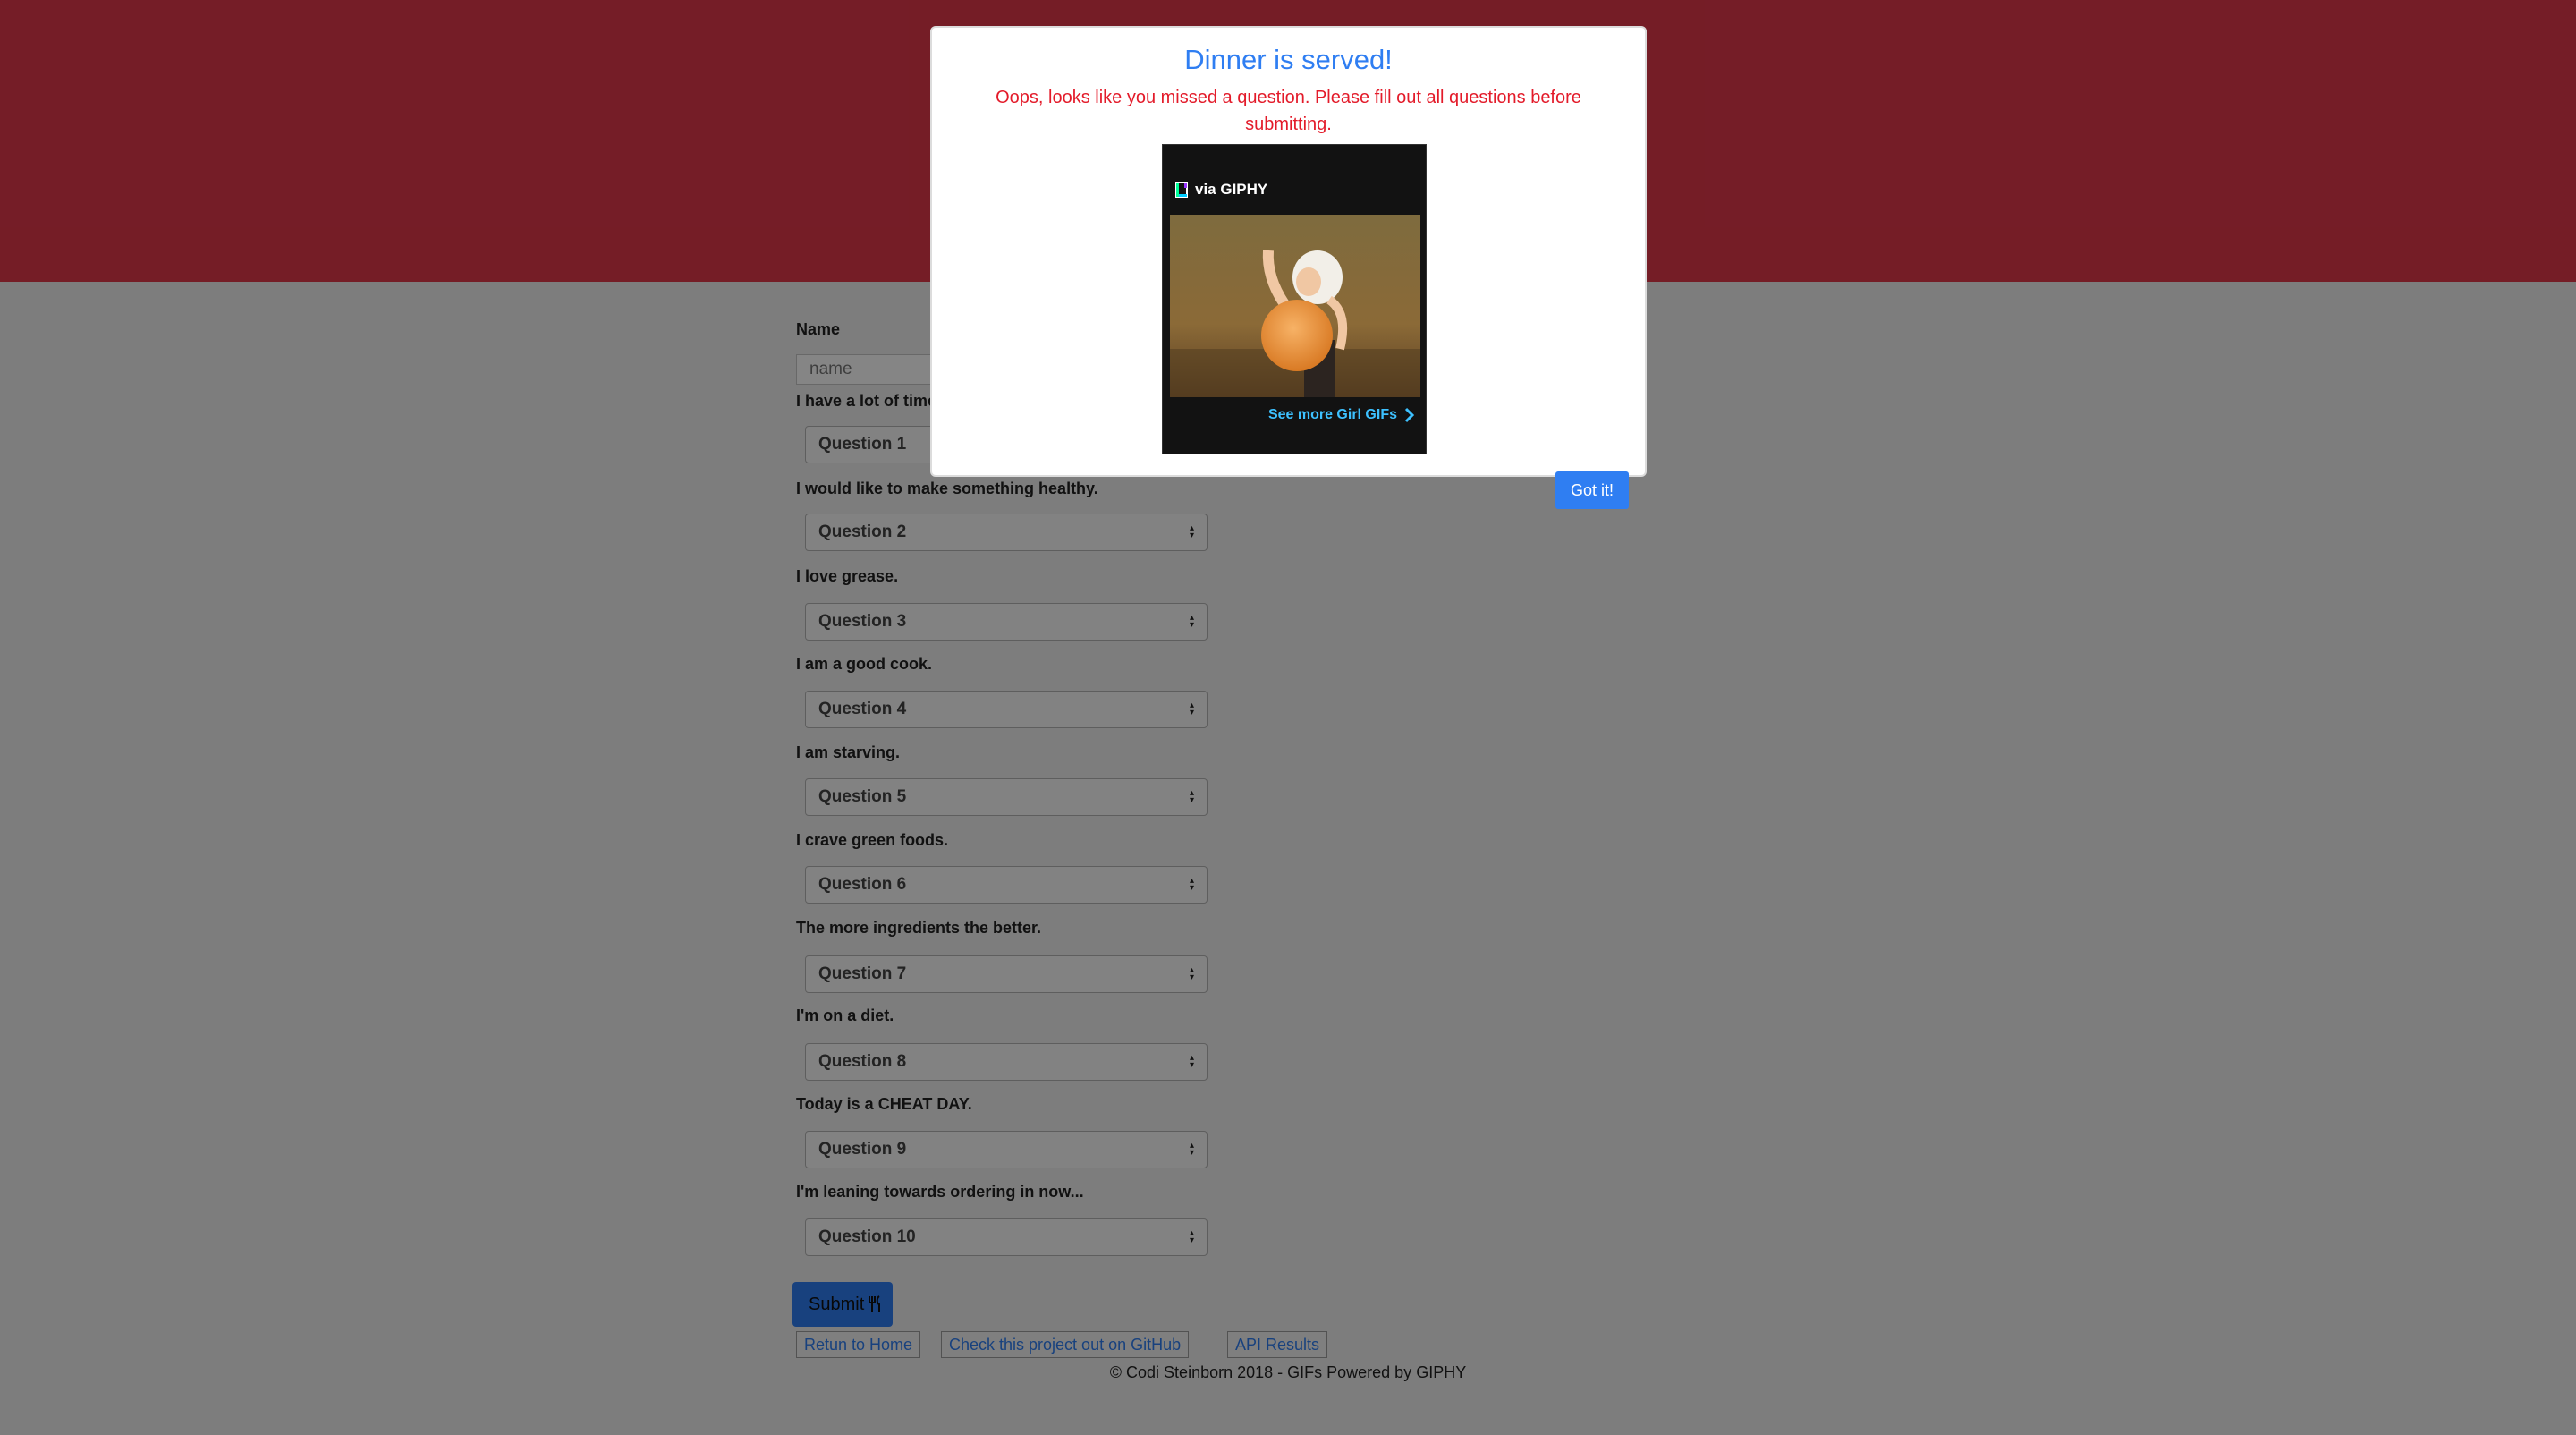  Describe the element at coordinates (1295, 306) in the screenshot. I see `gif-image` at that location.